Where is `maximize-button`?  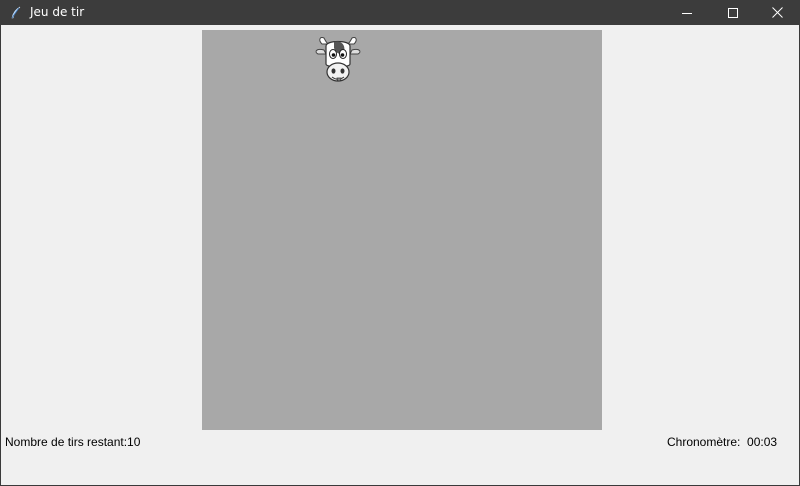
maximize-button is located at coordinates (733, 12).